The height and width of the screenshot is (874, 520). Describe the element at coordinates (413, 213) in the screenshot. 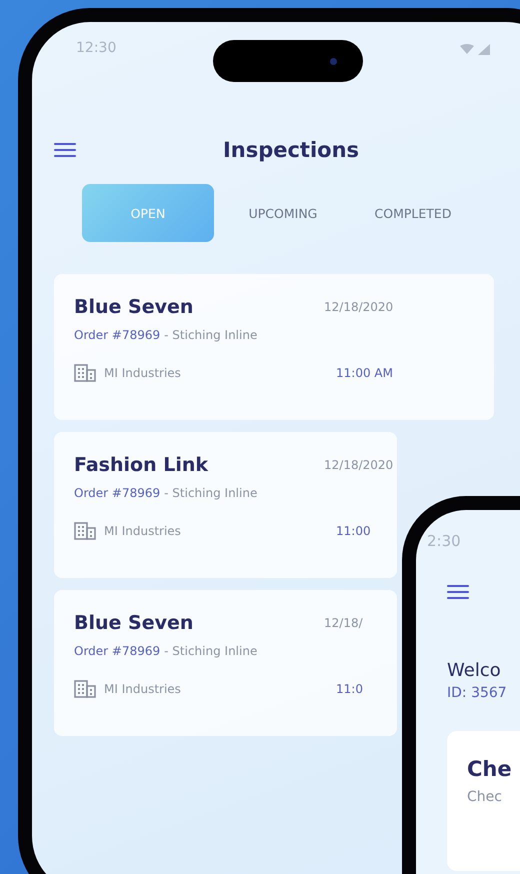

I see `tab: COMPLETED` at that location.